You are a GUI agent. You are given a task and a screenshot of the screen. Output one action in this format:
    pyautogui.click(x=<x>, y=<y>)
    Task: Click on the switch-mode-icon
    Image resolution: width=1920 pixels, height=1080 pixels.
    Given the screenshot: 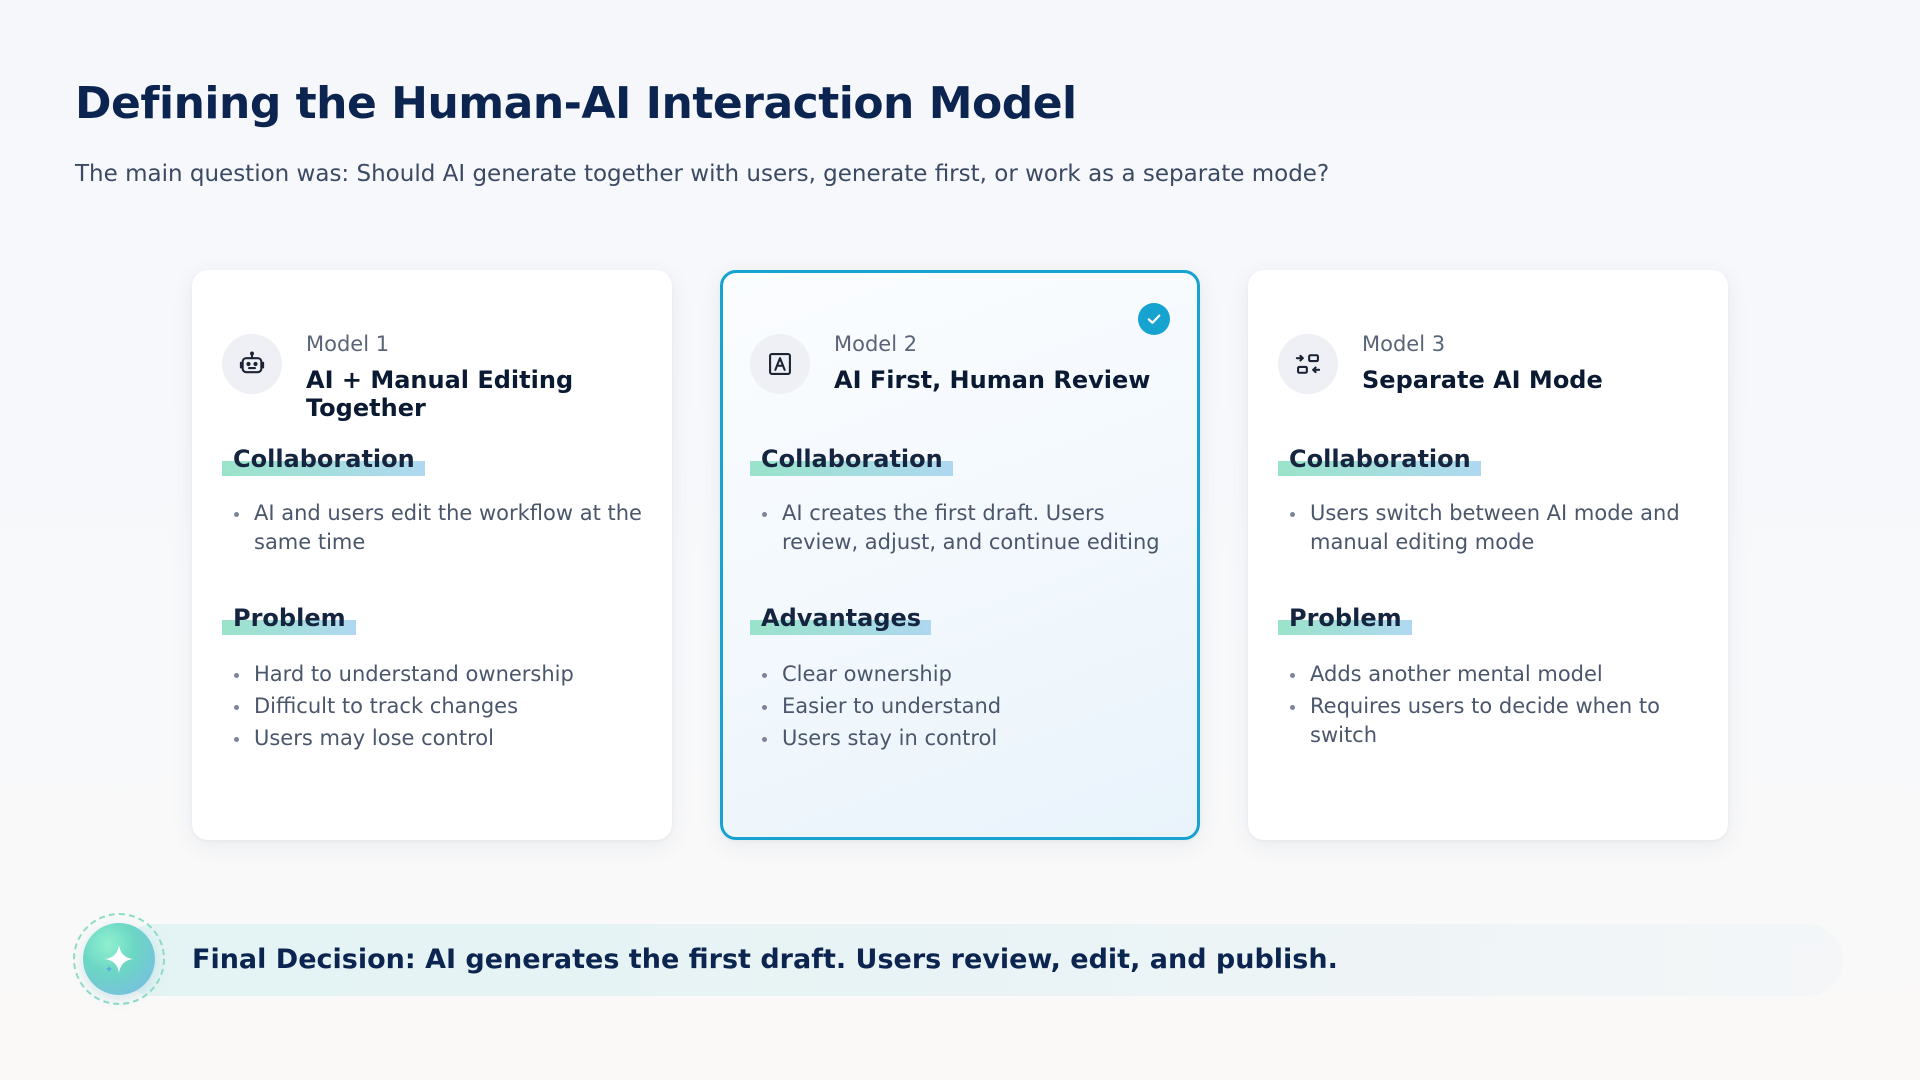 What is the action you would take?
    pyautogui.click(x=1308, y=364)
    